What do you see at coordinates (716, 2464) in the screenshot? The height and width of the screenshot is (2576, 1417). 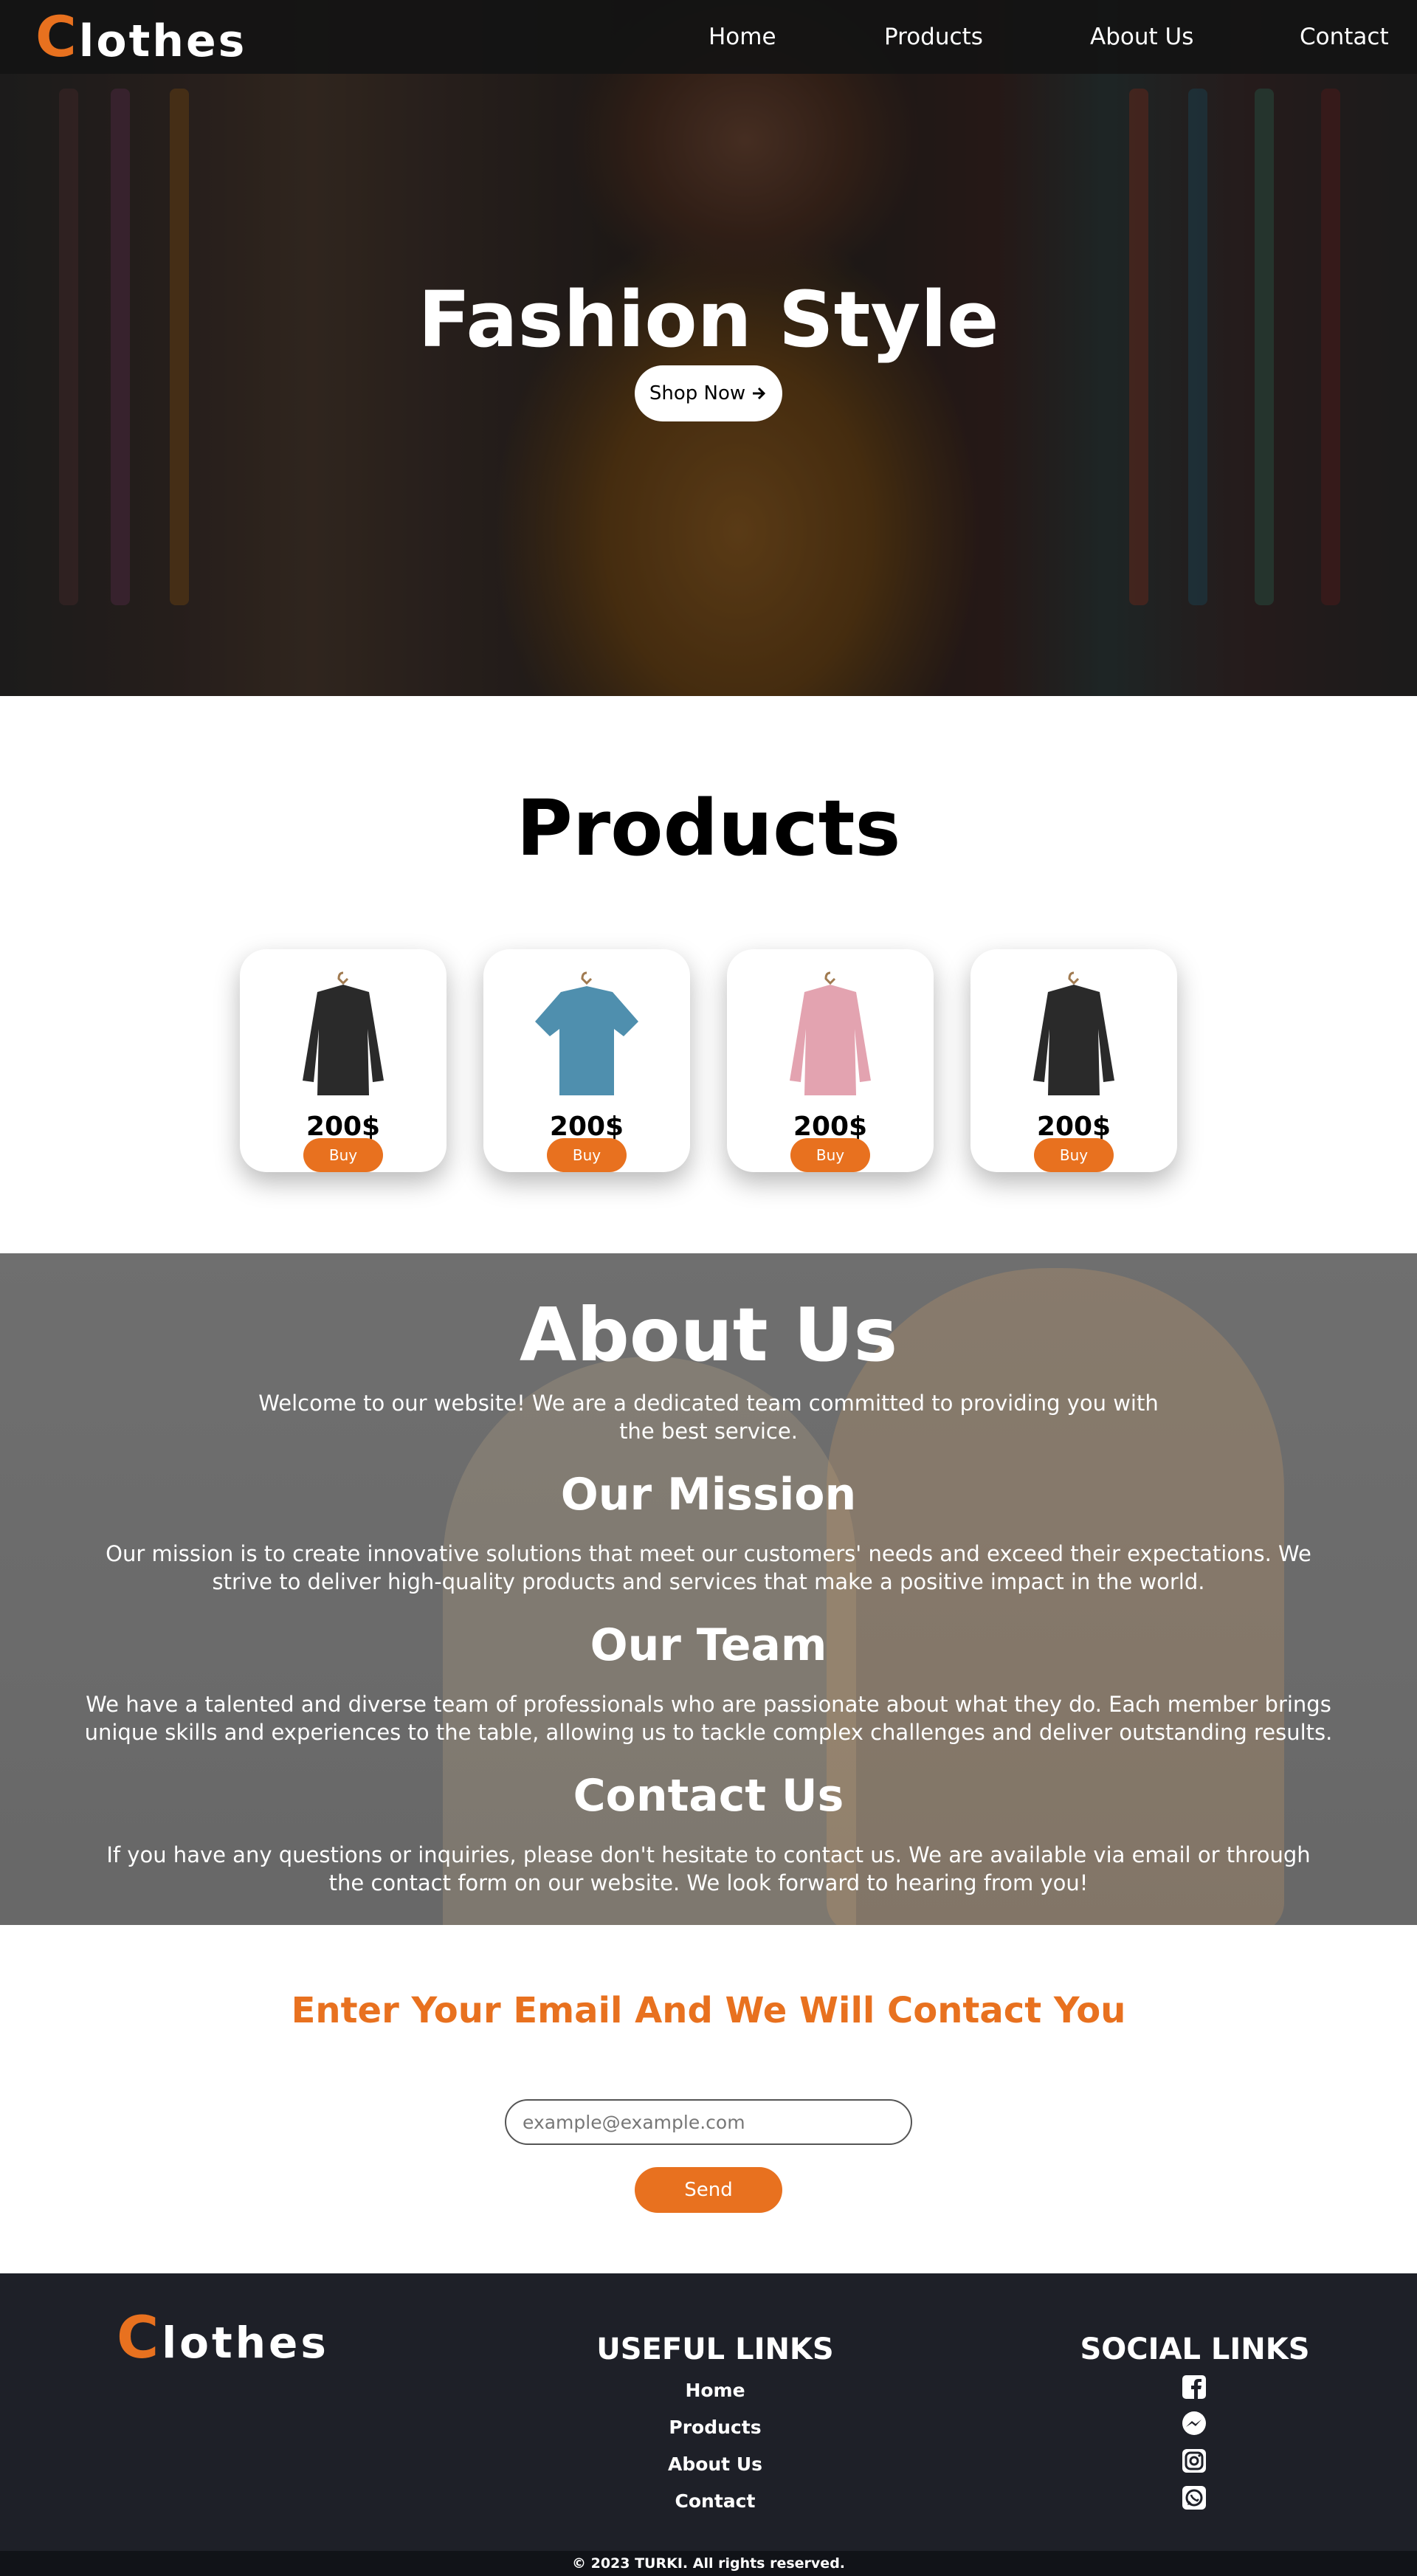 I see `footer-link-about-us: About Us` at bounding box center [716, 2464].